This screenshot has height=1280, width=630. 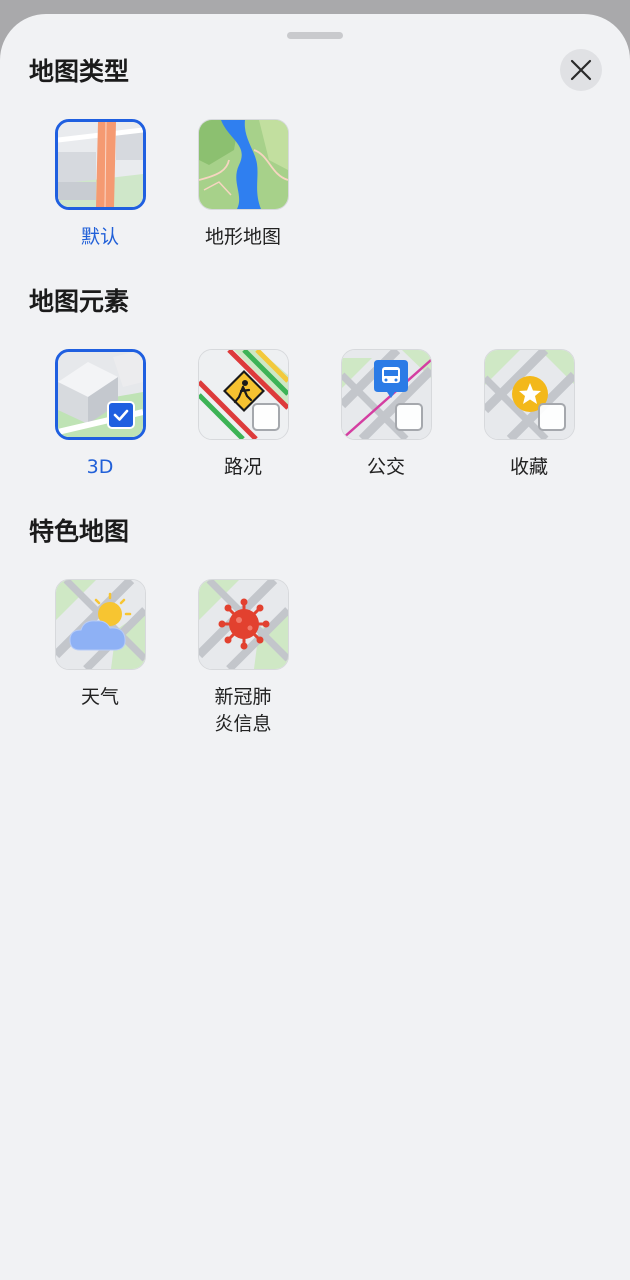 I want to click on bus-checkbox, so click(x=408, y=417).